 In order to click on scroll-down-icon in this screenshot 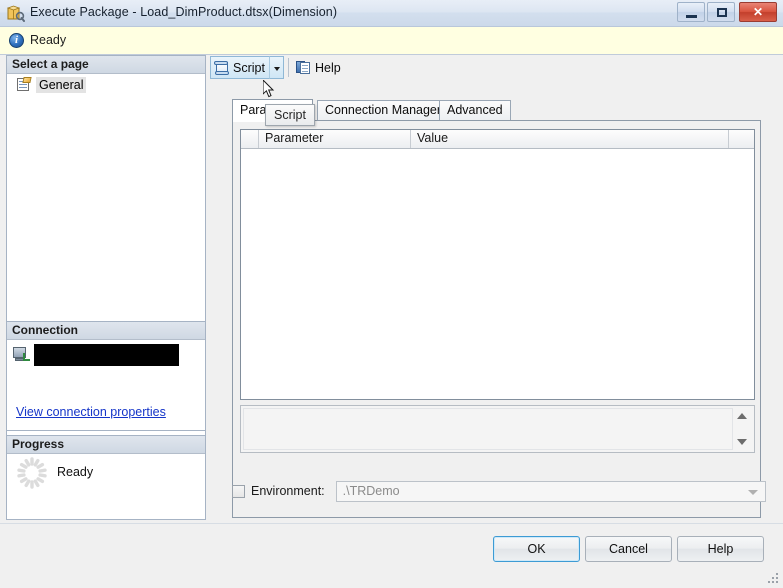, I will do `click(742, 442)`.